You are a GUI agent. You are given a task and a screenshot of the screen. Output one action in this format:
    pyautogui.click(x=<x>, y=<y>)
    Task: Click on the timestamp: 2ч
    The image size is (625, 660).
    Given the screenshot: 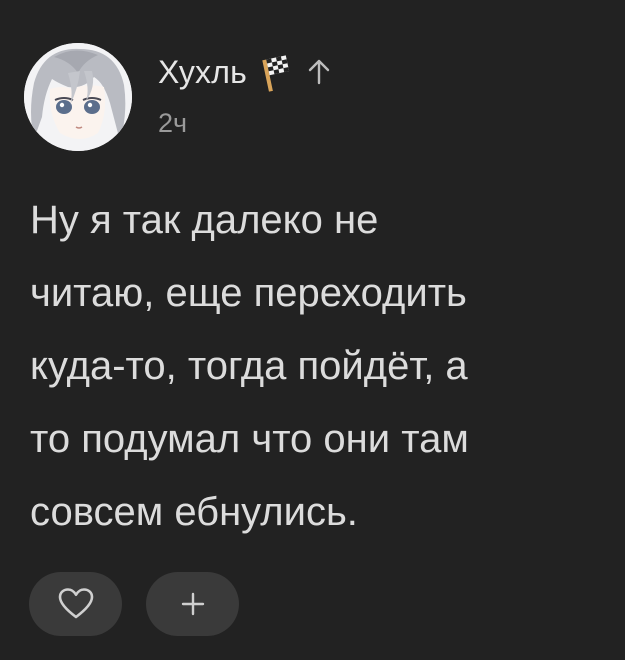 What is the action you would take?
    pyautogui.click(x=173, y=123)
    